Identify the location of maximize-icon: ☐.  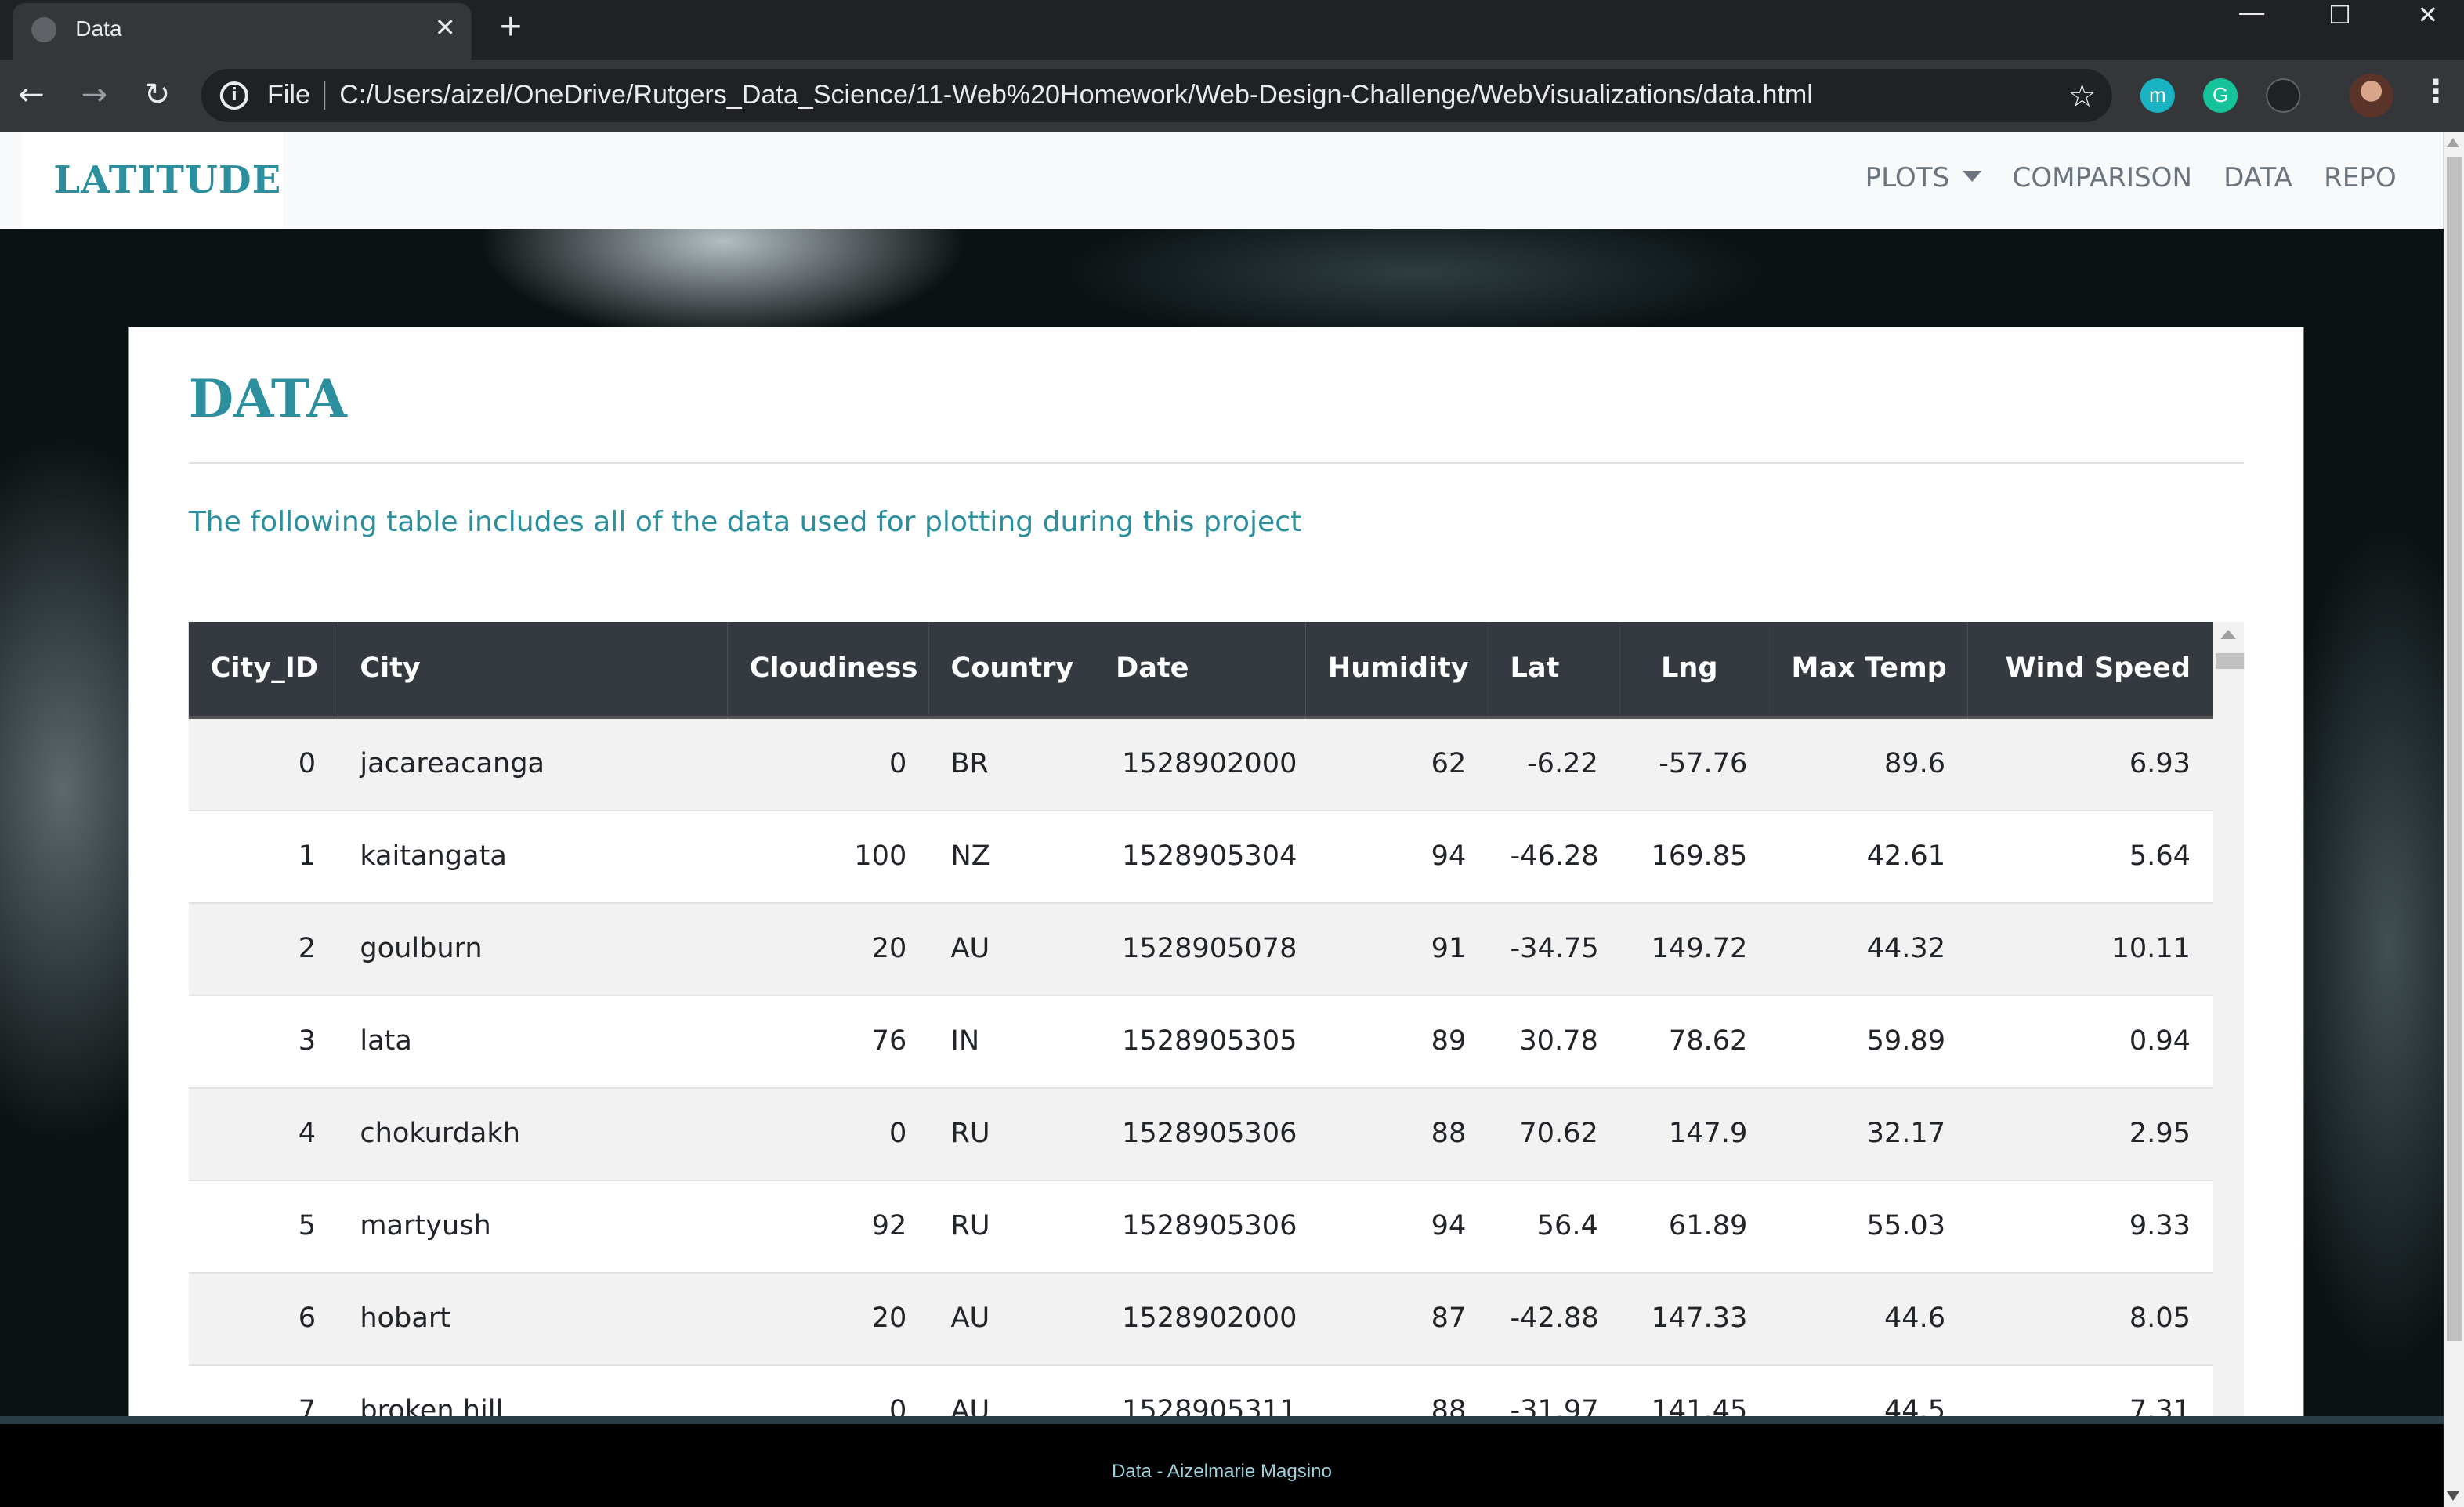
(2339, 15).